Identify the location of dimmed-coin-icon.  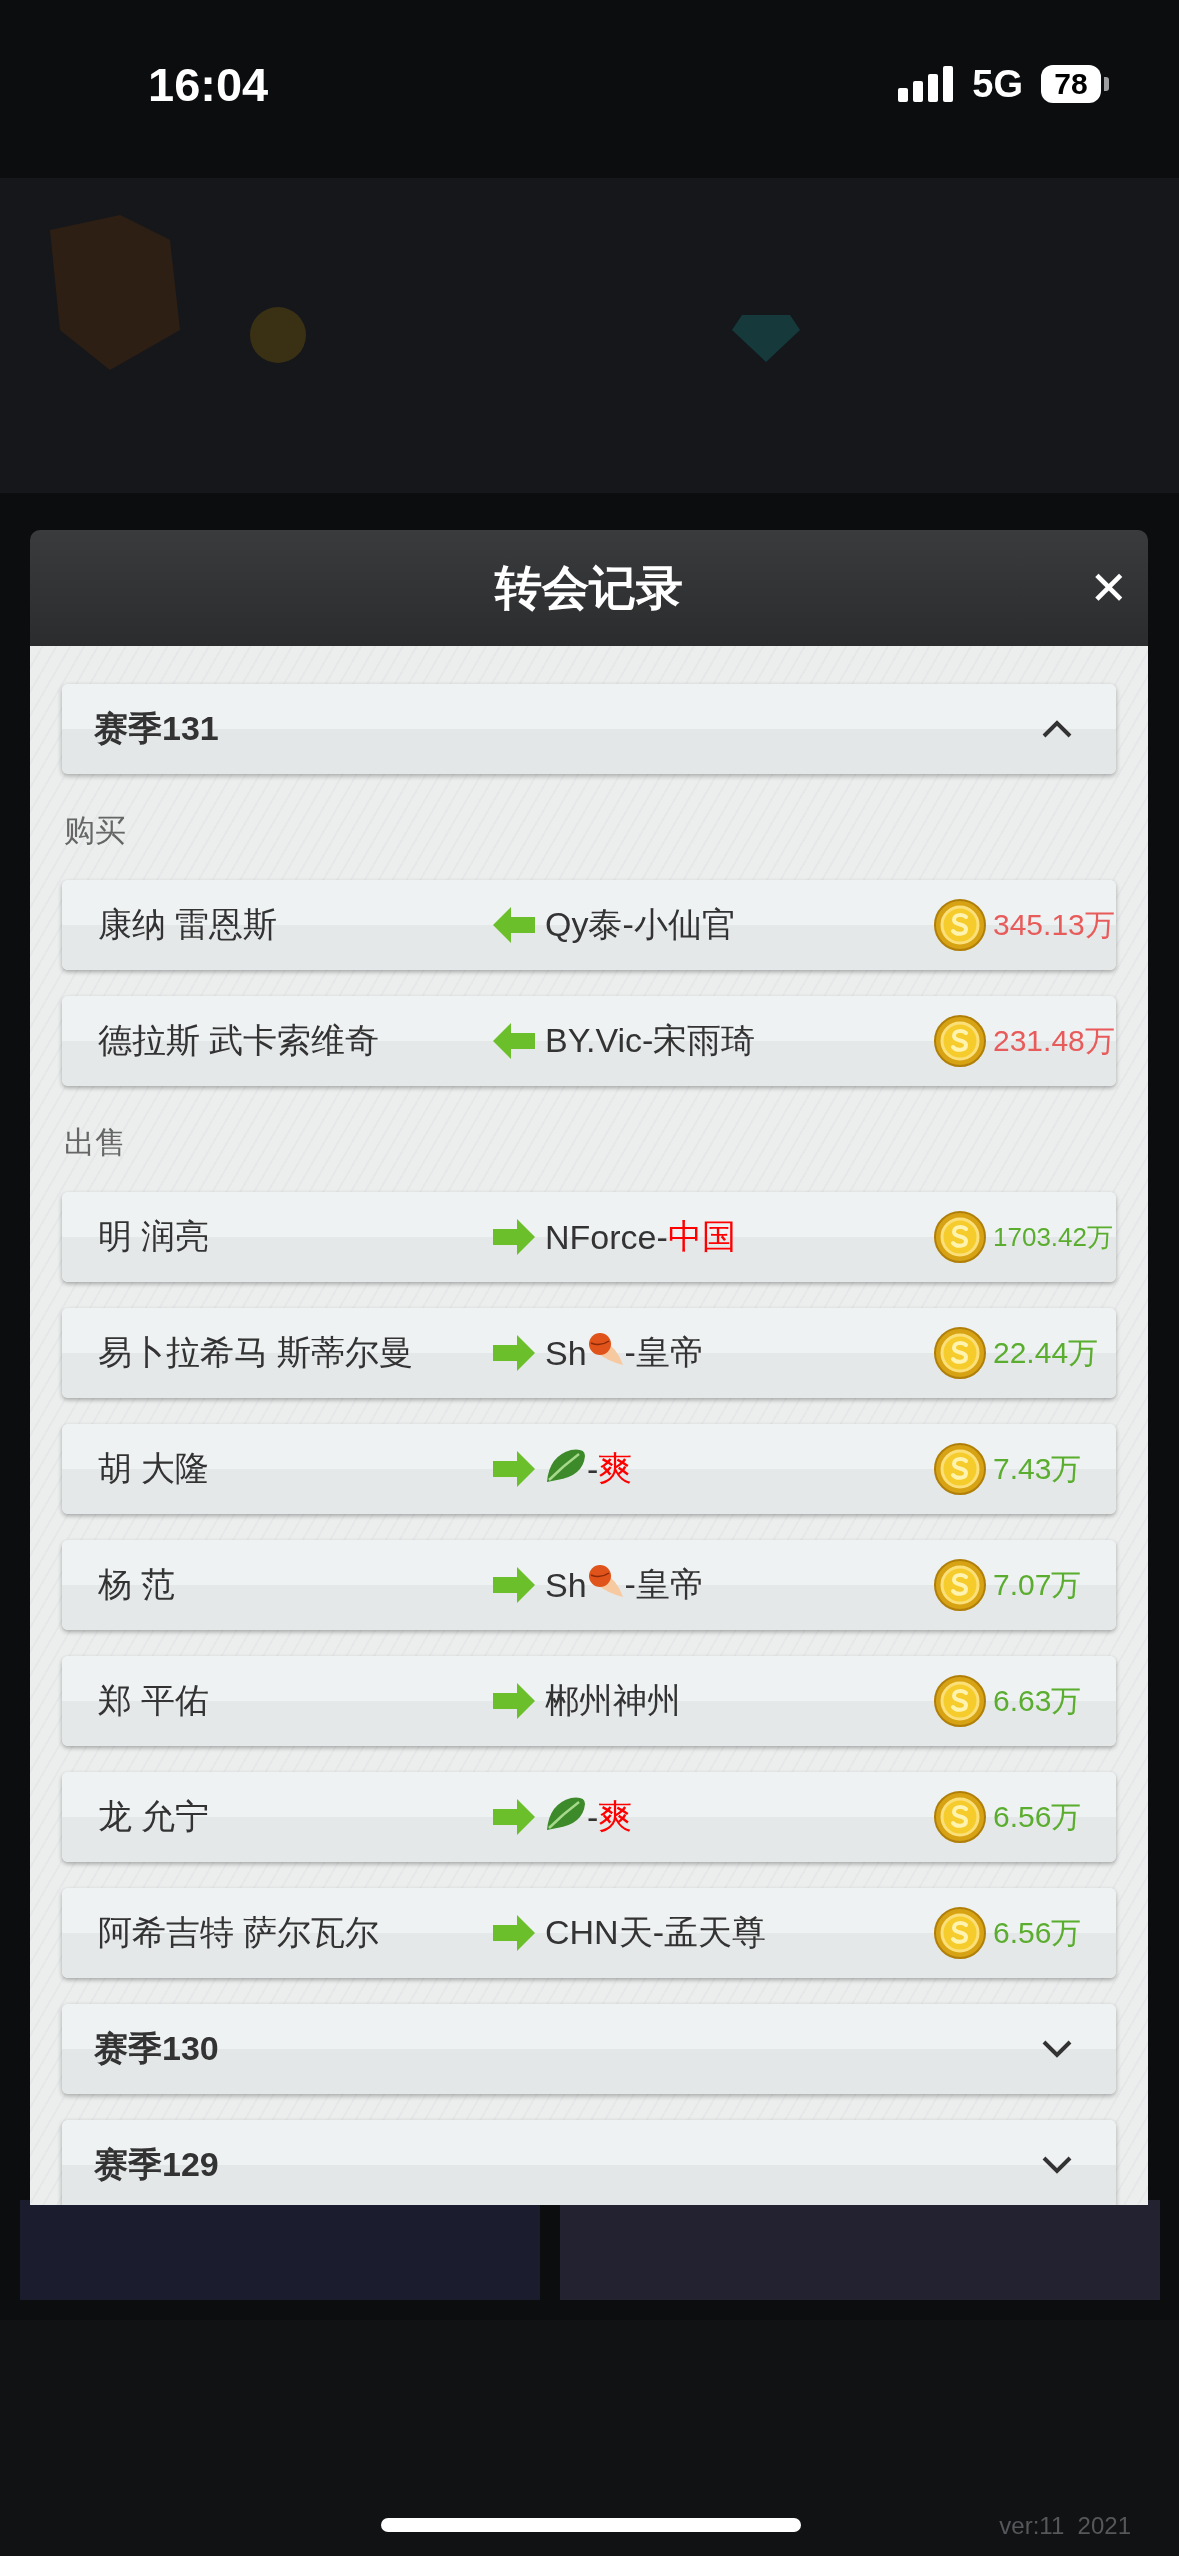
(278, 335).